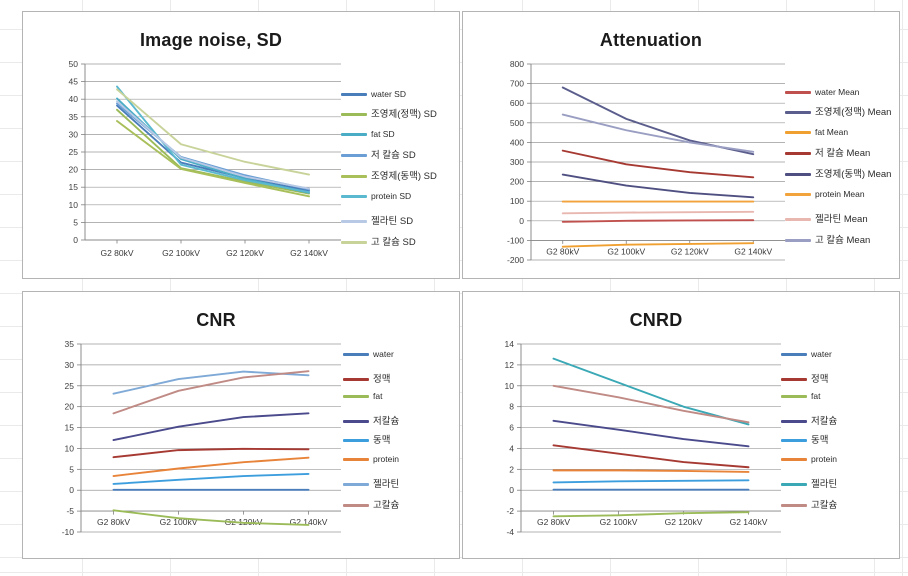 The image size is (908, 576). I want to click on svg-text: -100, so click(515, 240).